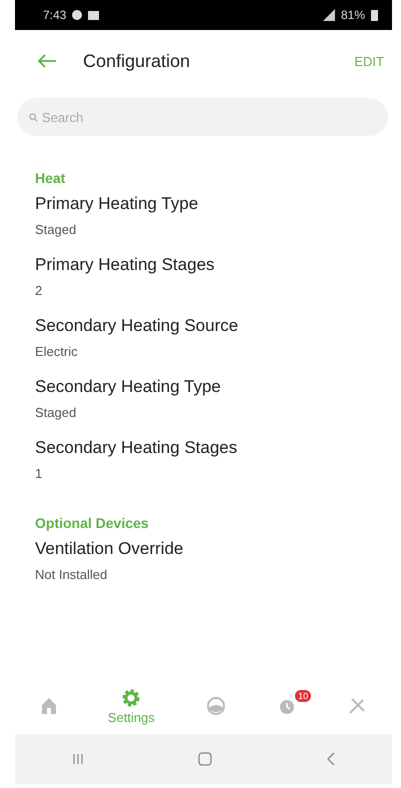 This screenshot has width=401, height=788. Describe the element at coordinates (374, 15) in the screenshot. I see `battery-icon` at that location.